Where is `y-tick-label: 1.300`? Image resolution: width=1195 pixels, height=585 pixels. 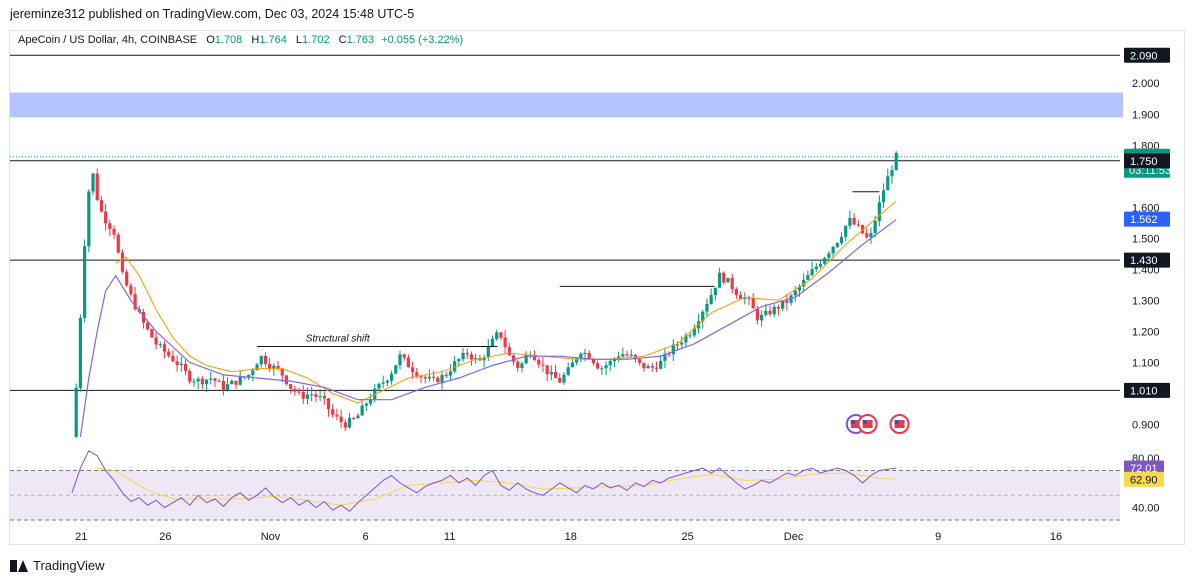 y-tick-label: 1.300 is located at coordinates (1146, 301).